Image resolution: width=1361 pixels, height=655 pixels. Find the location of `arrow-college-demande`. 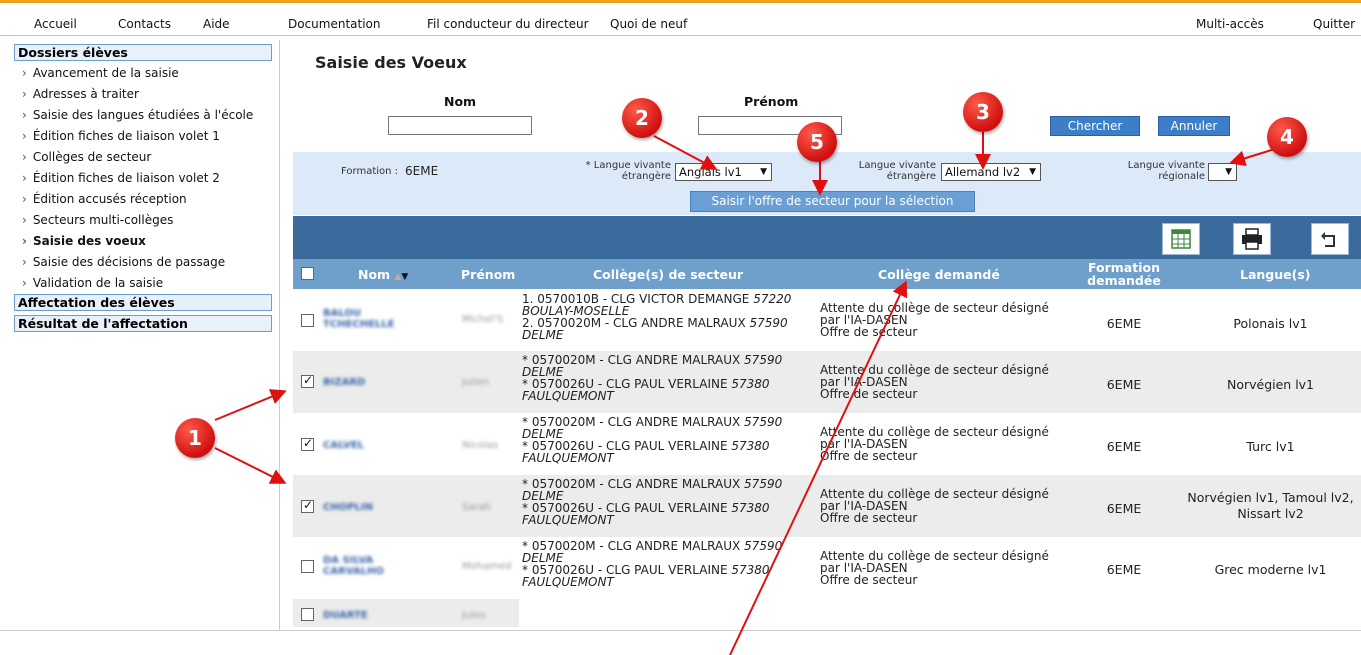

arrow-college-demande is located at coordinates (818, 467).